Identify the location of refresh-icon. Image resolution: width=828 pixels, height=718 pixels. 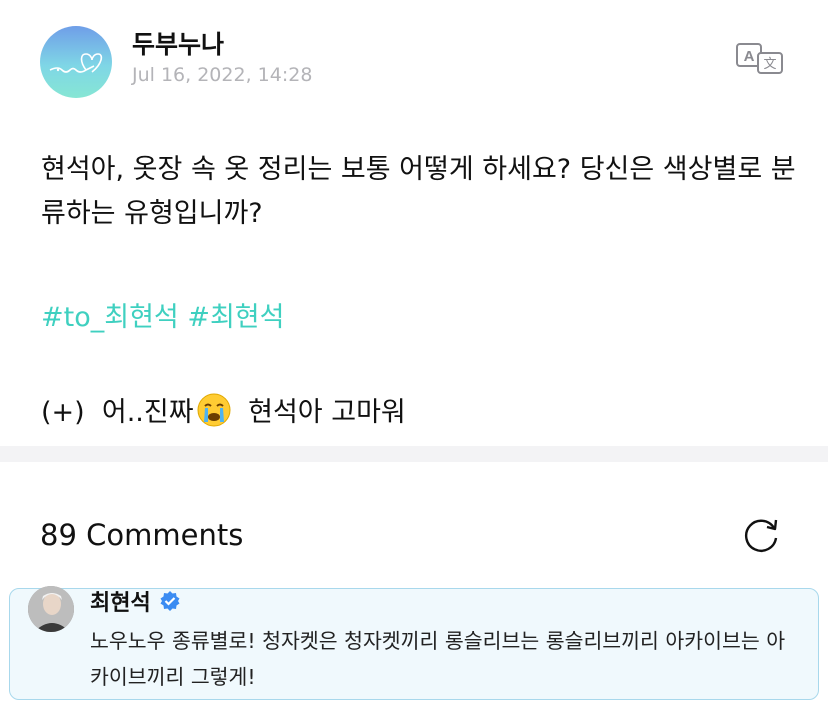
(761, 535).